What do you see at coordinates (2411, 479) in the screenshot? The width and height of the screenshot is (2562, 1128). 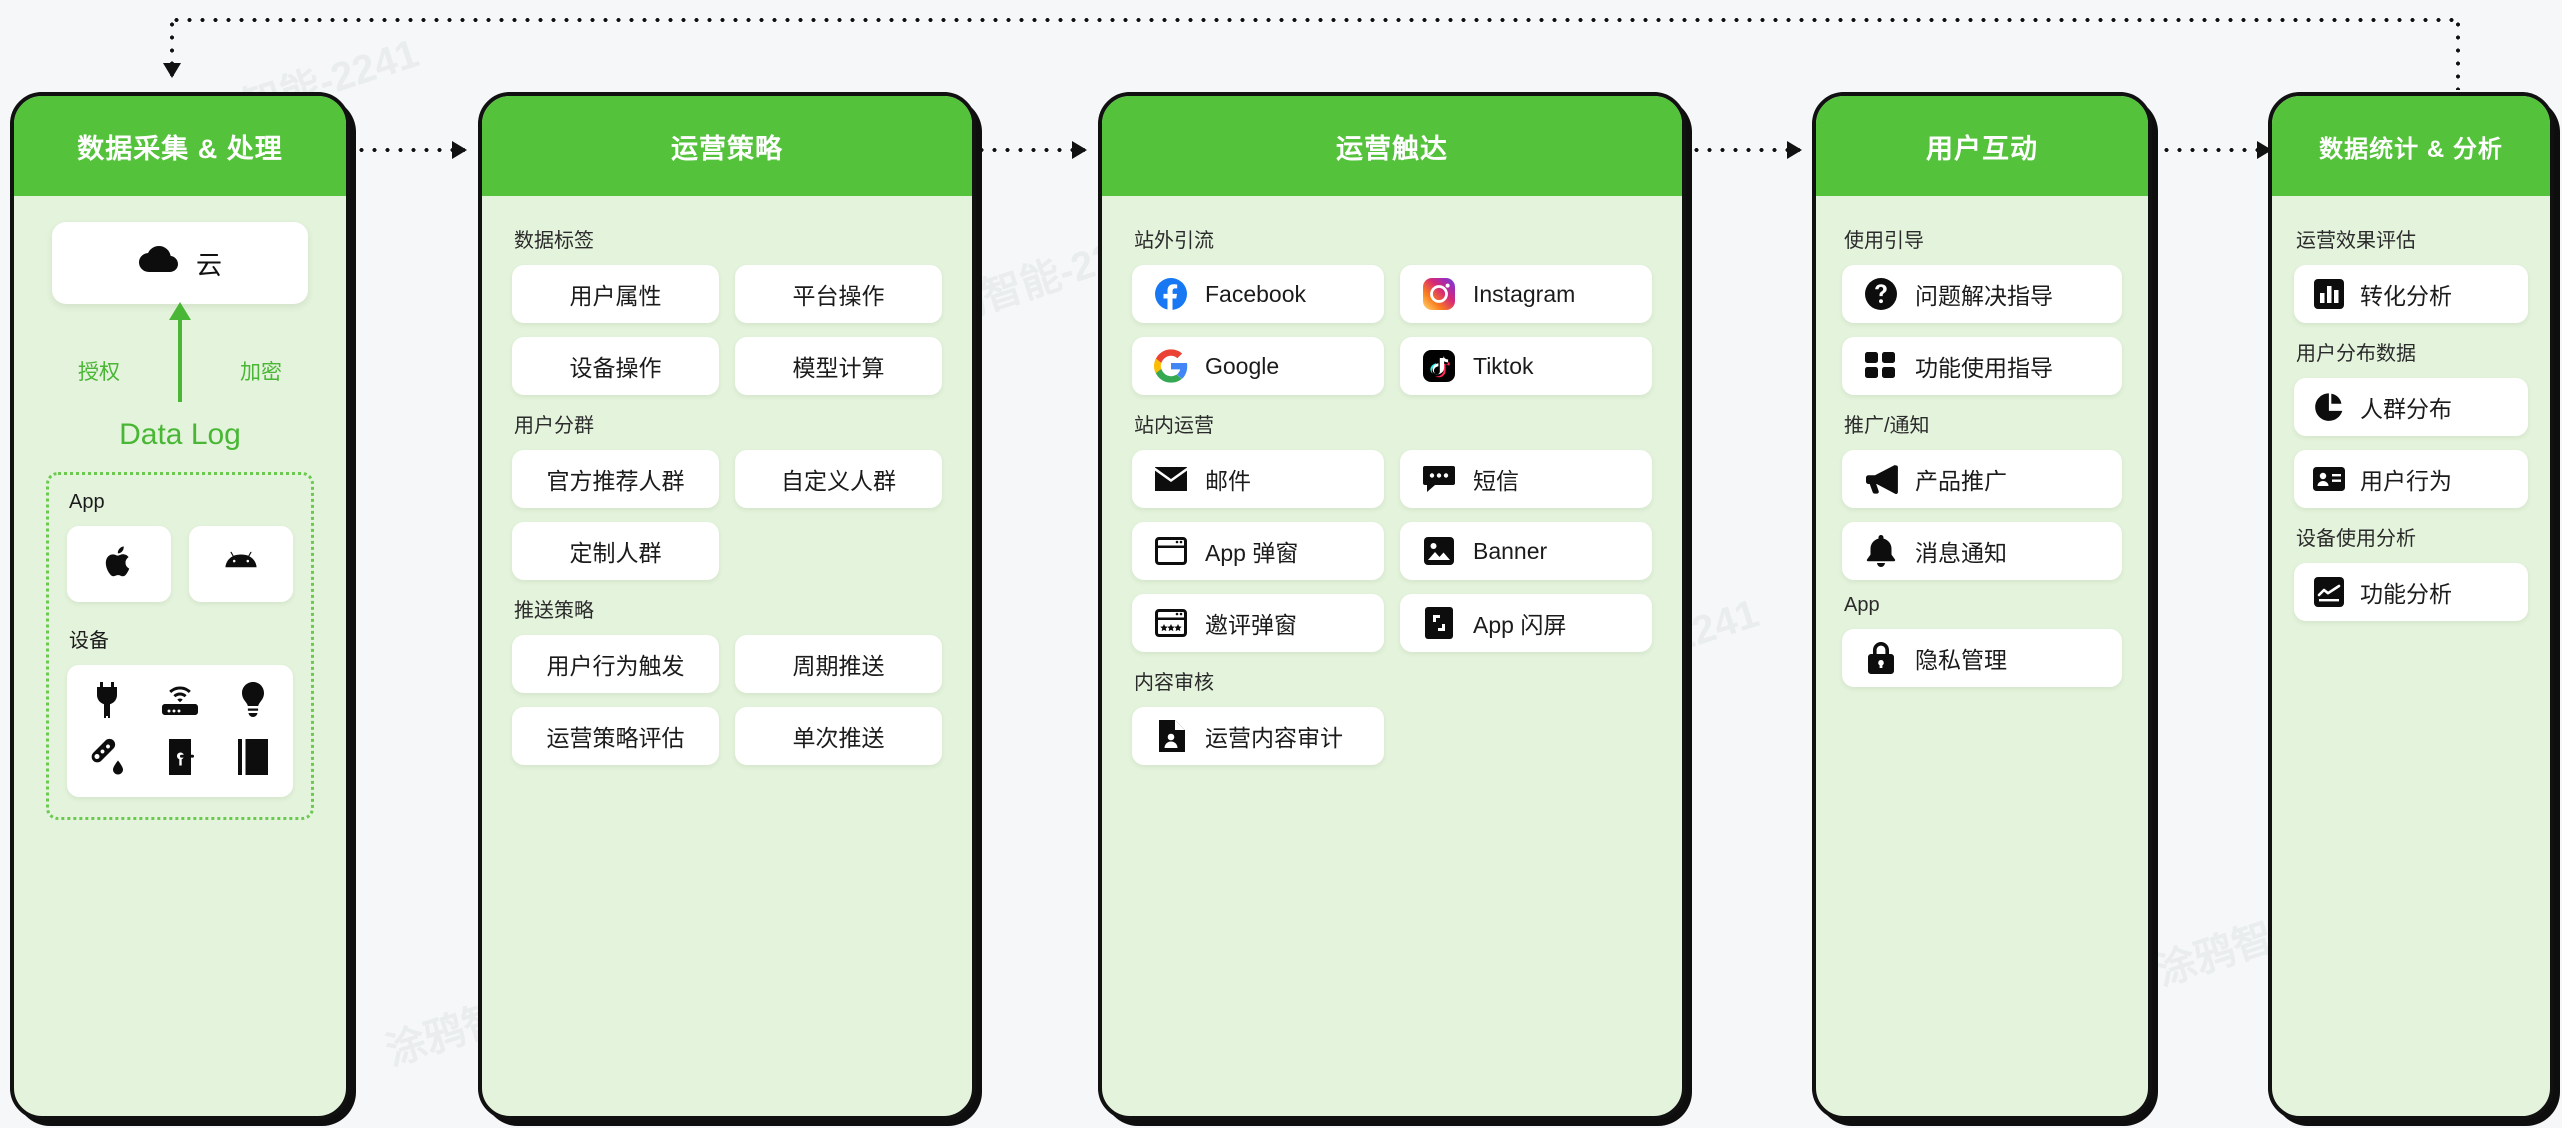 I see `chip-user-behavior: 用户行为` at bounding box center [2411, 479].